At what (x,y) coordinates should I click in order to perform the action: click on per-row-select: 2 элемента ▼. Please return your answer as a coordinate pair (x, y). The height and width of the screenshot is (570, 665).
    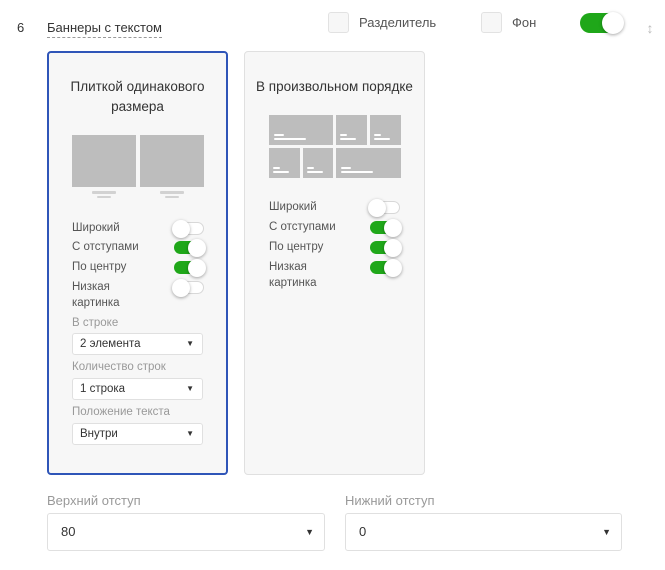
    Looking at the image, I should click on (137, 344).